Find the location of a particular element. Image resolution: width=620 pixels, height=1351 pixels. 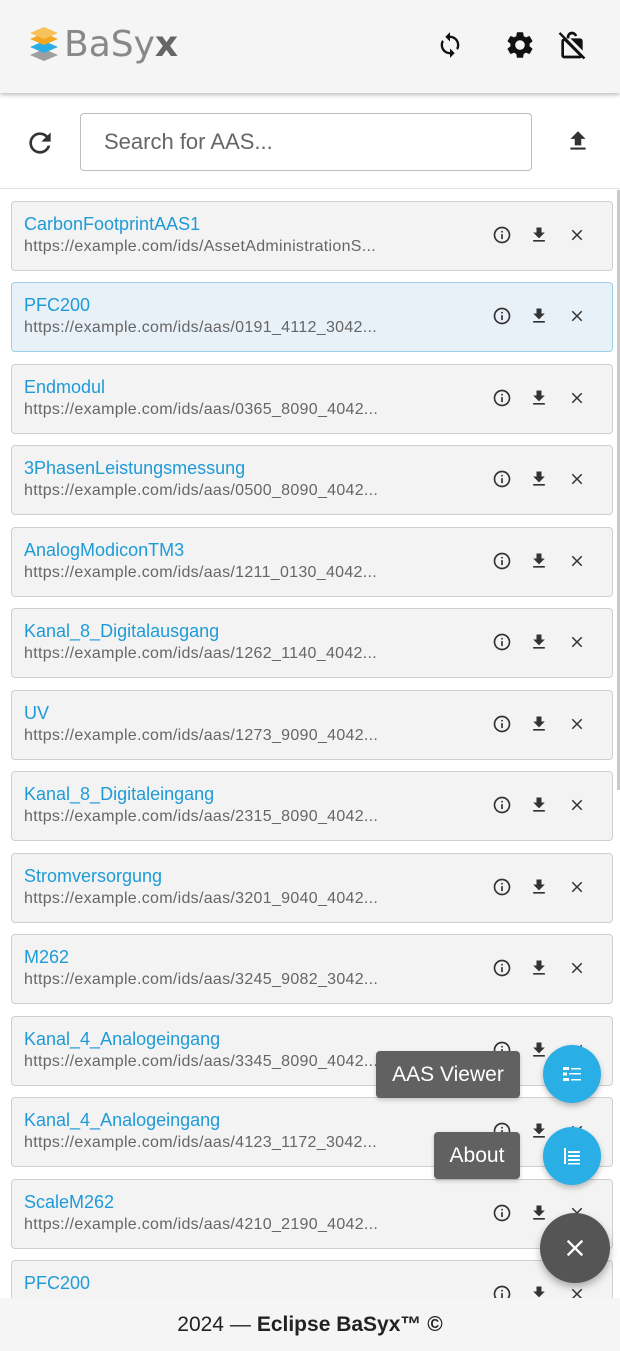

about-button is located at coordinates (572, 1156).